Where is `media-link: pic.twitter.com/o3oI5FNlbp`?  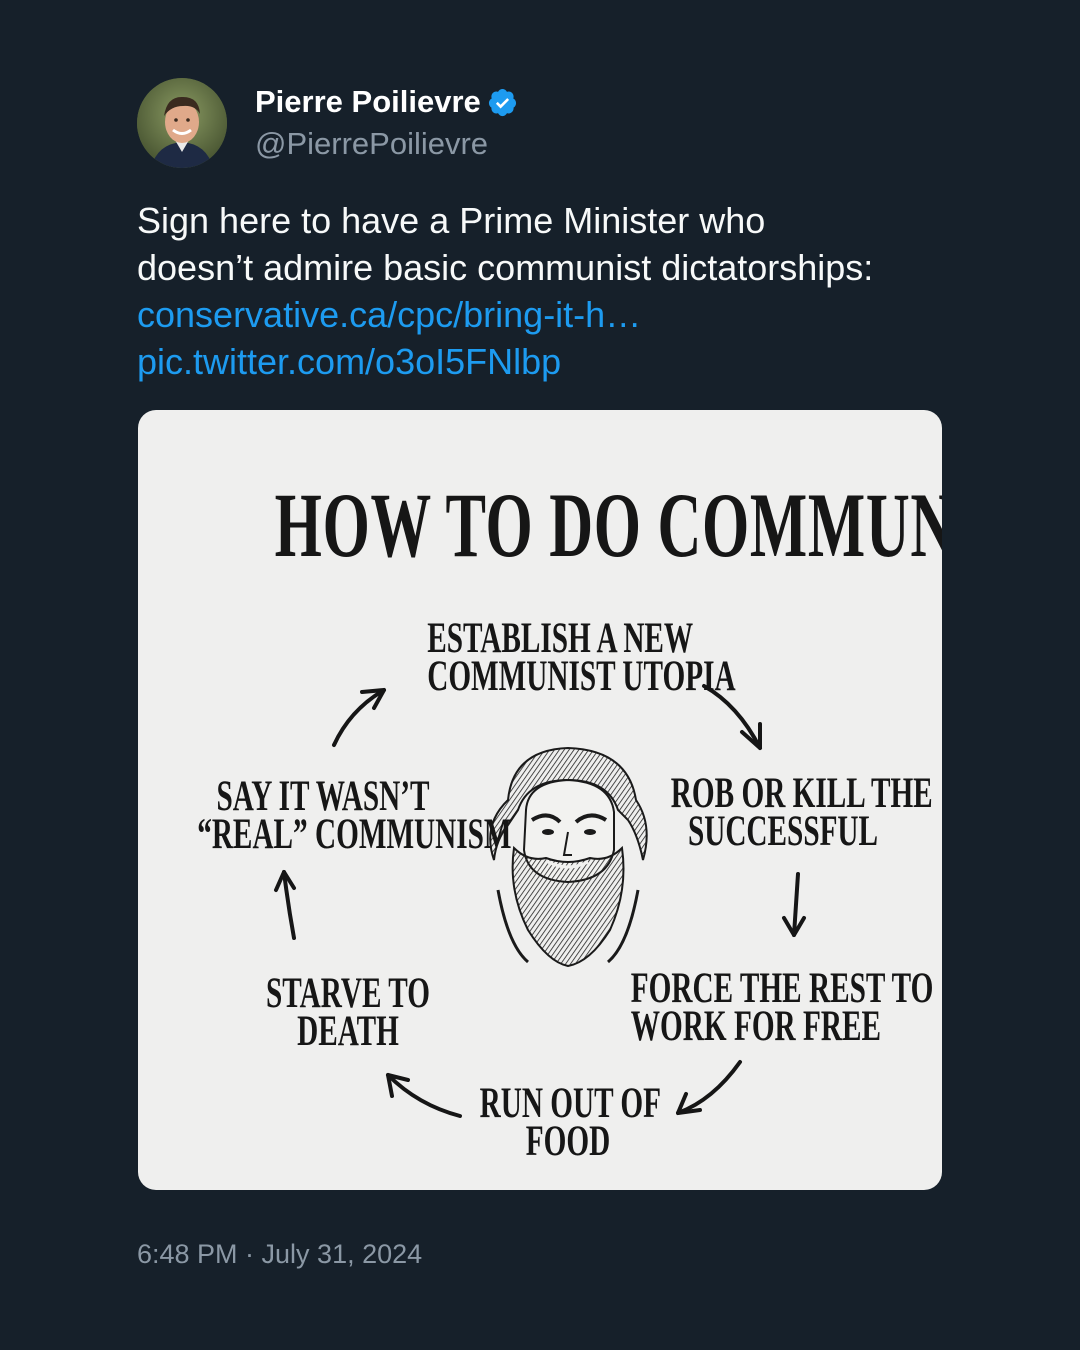
media-link: pic.twitter.com/o3oI5FNlbp is located at coordinates (577, 361).